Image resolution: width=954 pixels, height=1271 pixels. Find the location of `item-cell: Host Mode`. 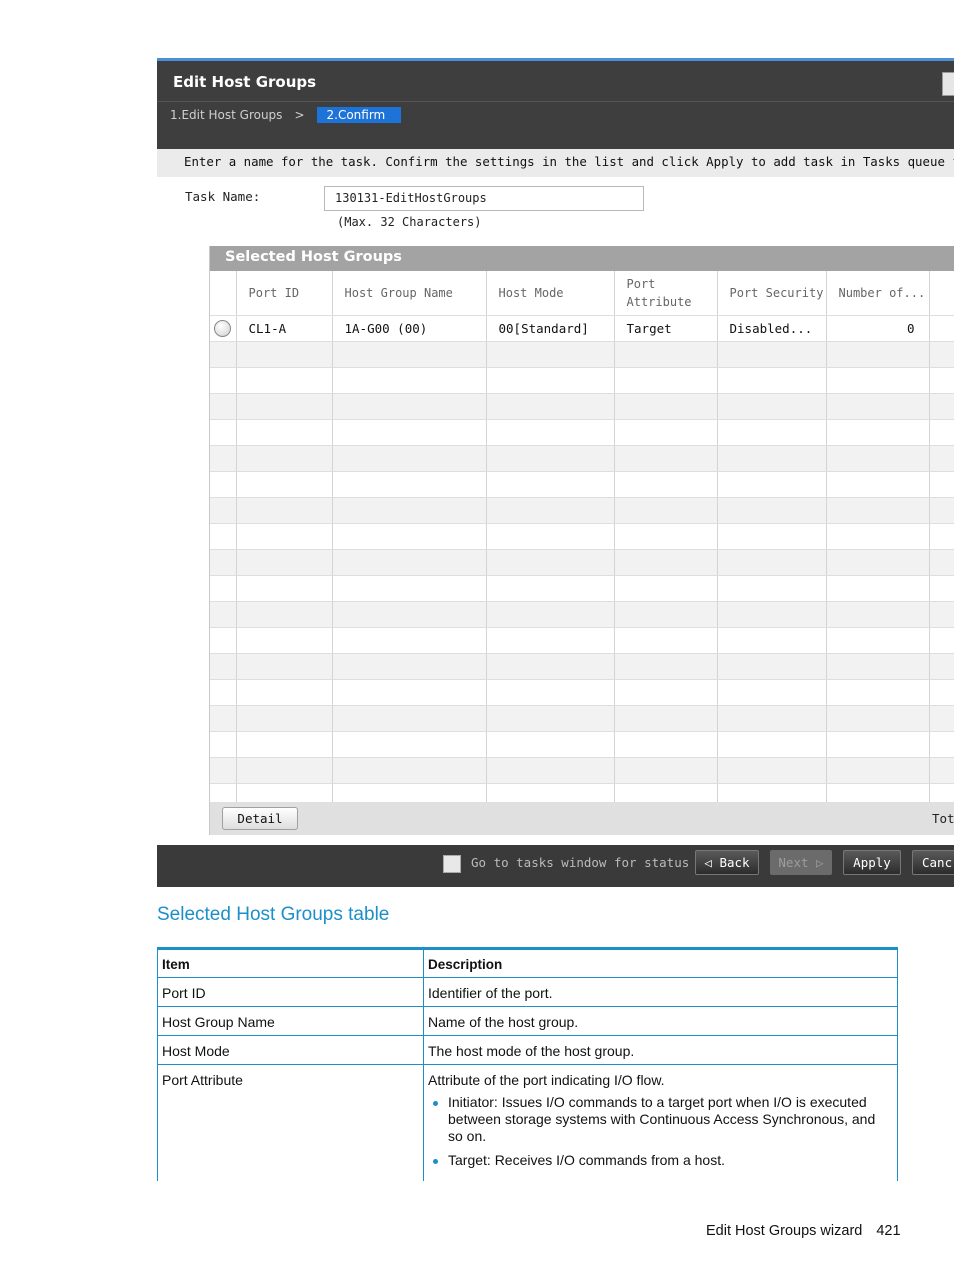

item-cell: Host Mode is located at coordinates (290, 1050).